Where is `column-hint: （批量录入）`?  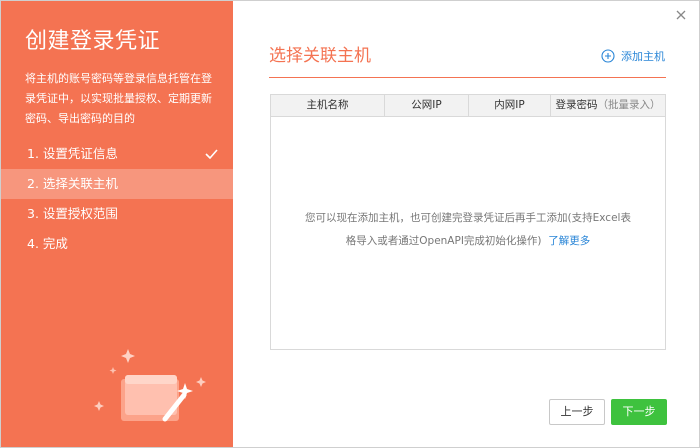 column-hint: （批量录入） is located at coordinates (629, 105).